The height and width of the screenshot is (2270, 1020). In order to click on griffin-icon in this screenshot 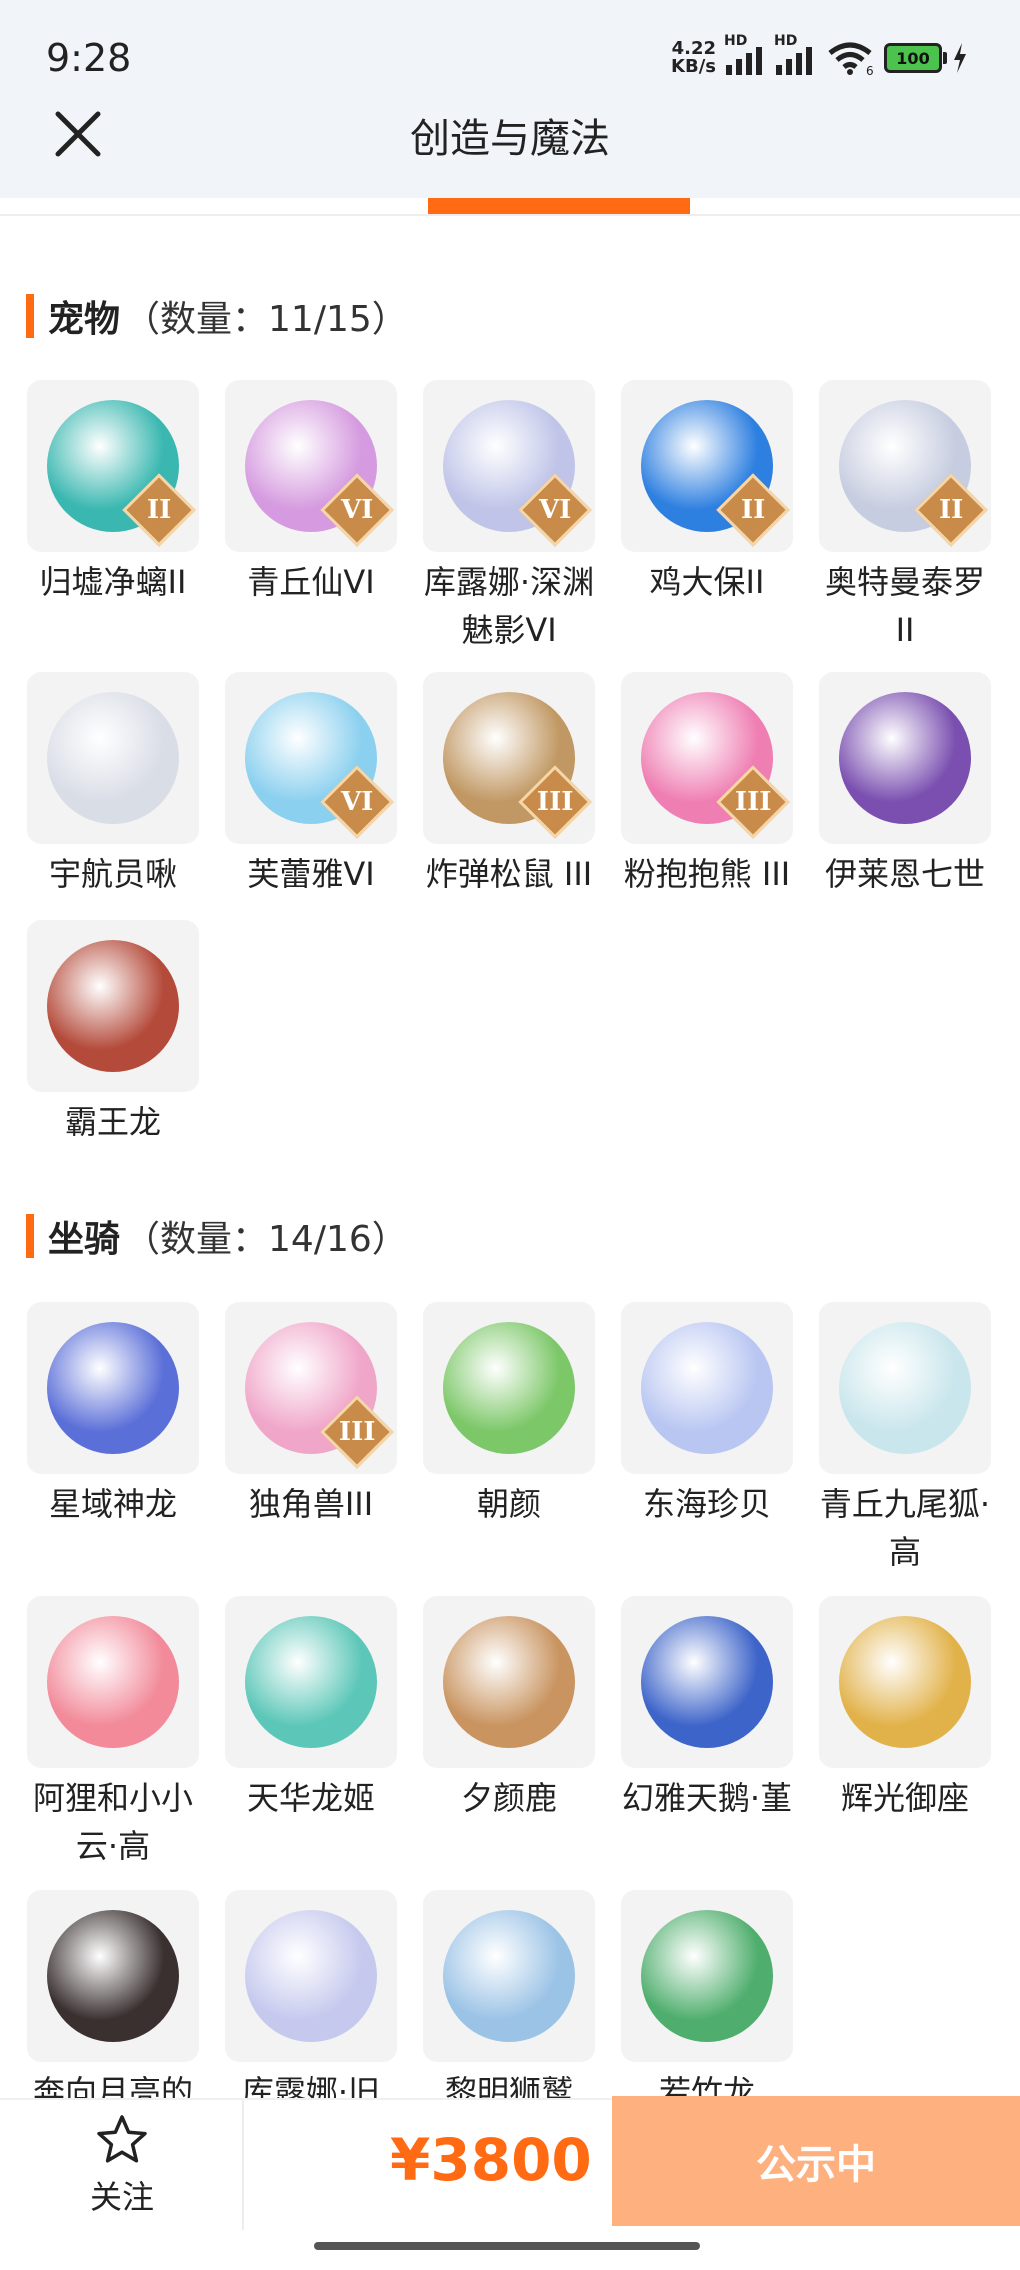, I will do `click(509, 1976)`.